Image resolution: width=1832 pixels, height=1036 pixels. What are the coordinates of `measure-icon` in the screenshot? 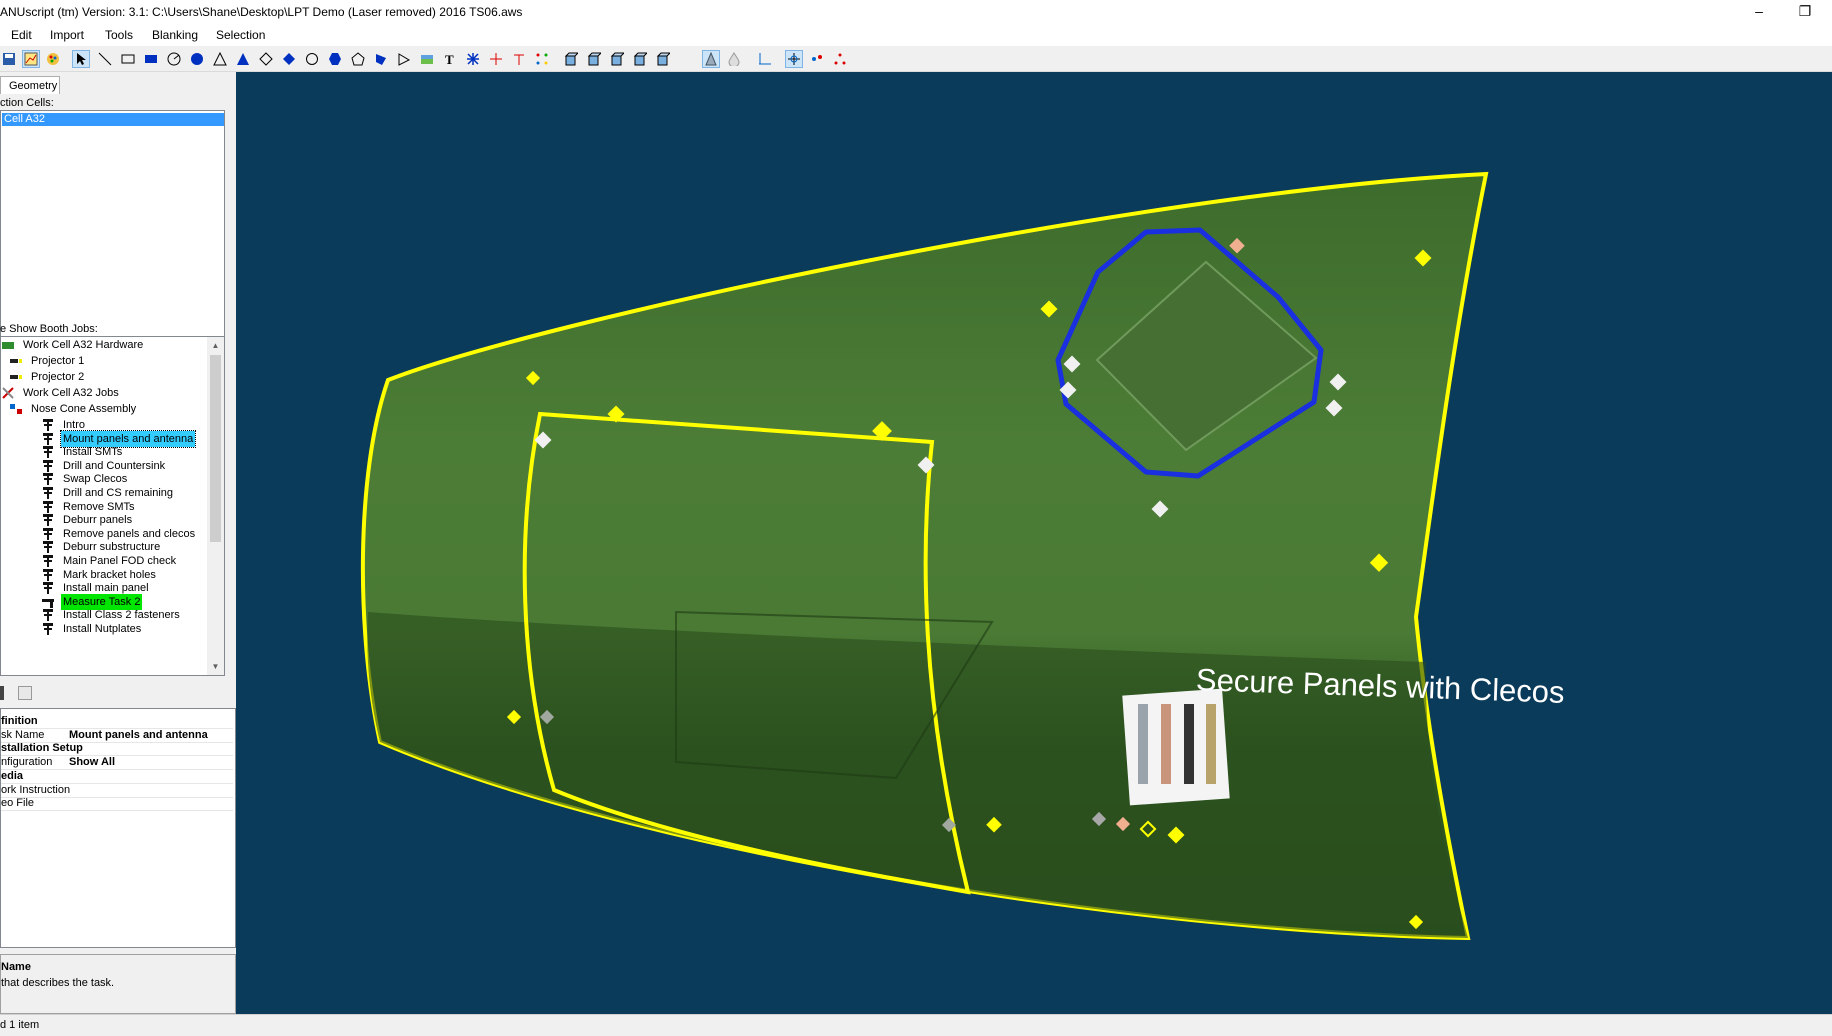 It's located at (48, 602).